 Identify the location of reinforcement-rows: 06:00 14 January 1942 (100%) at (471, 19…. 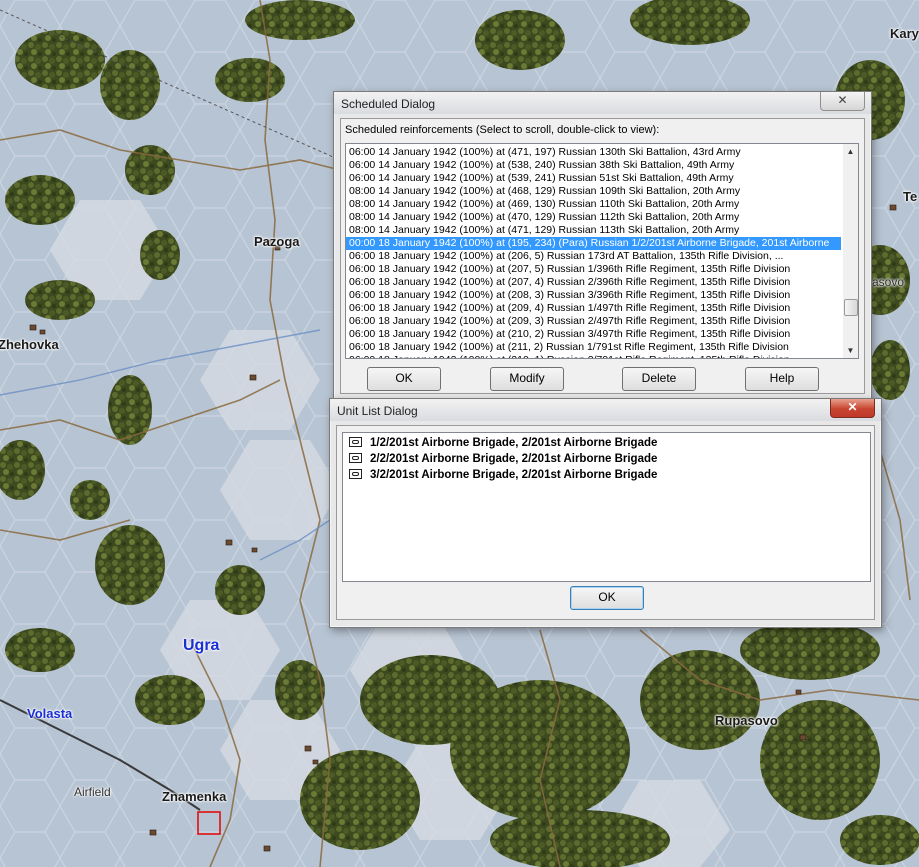
(593, 252).